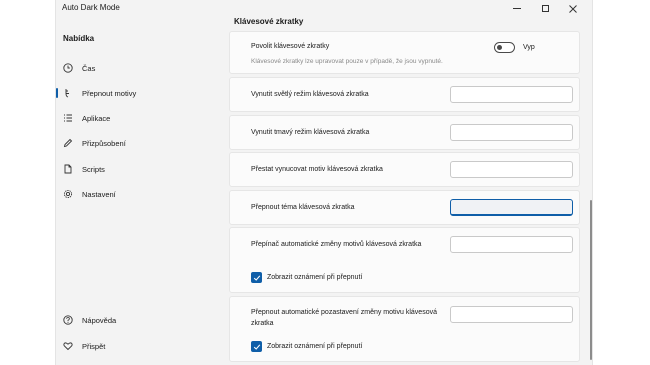 The image size is (650, 365). What do you see at coordinates (138, 320) in the screenshot?
I see `sidebar-item-napoveda: Nápověda` at bounding box center [138, 320].